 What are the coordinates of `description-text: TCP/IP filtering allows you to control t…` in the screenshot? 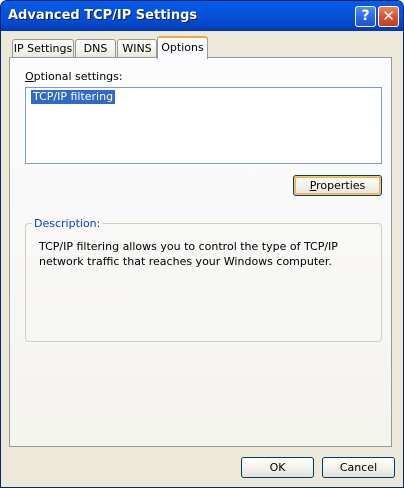 It's located at (188, 254).